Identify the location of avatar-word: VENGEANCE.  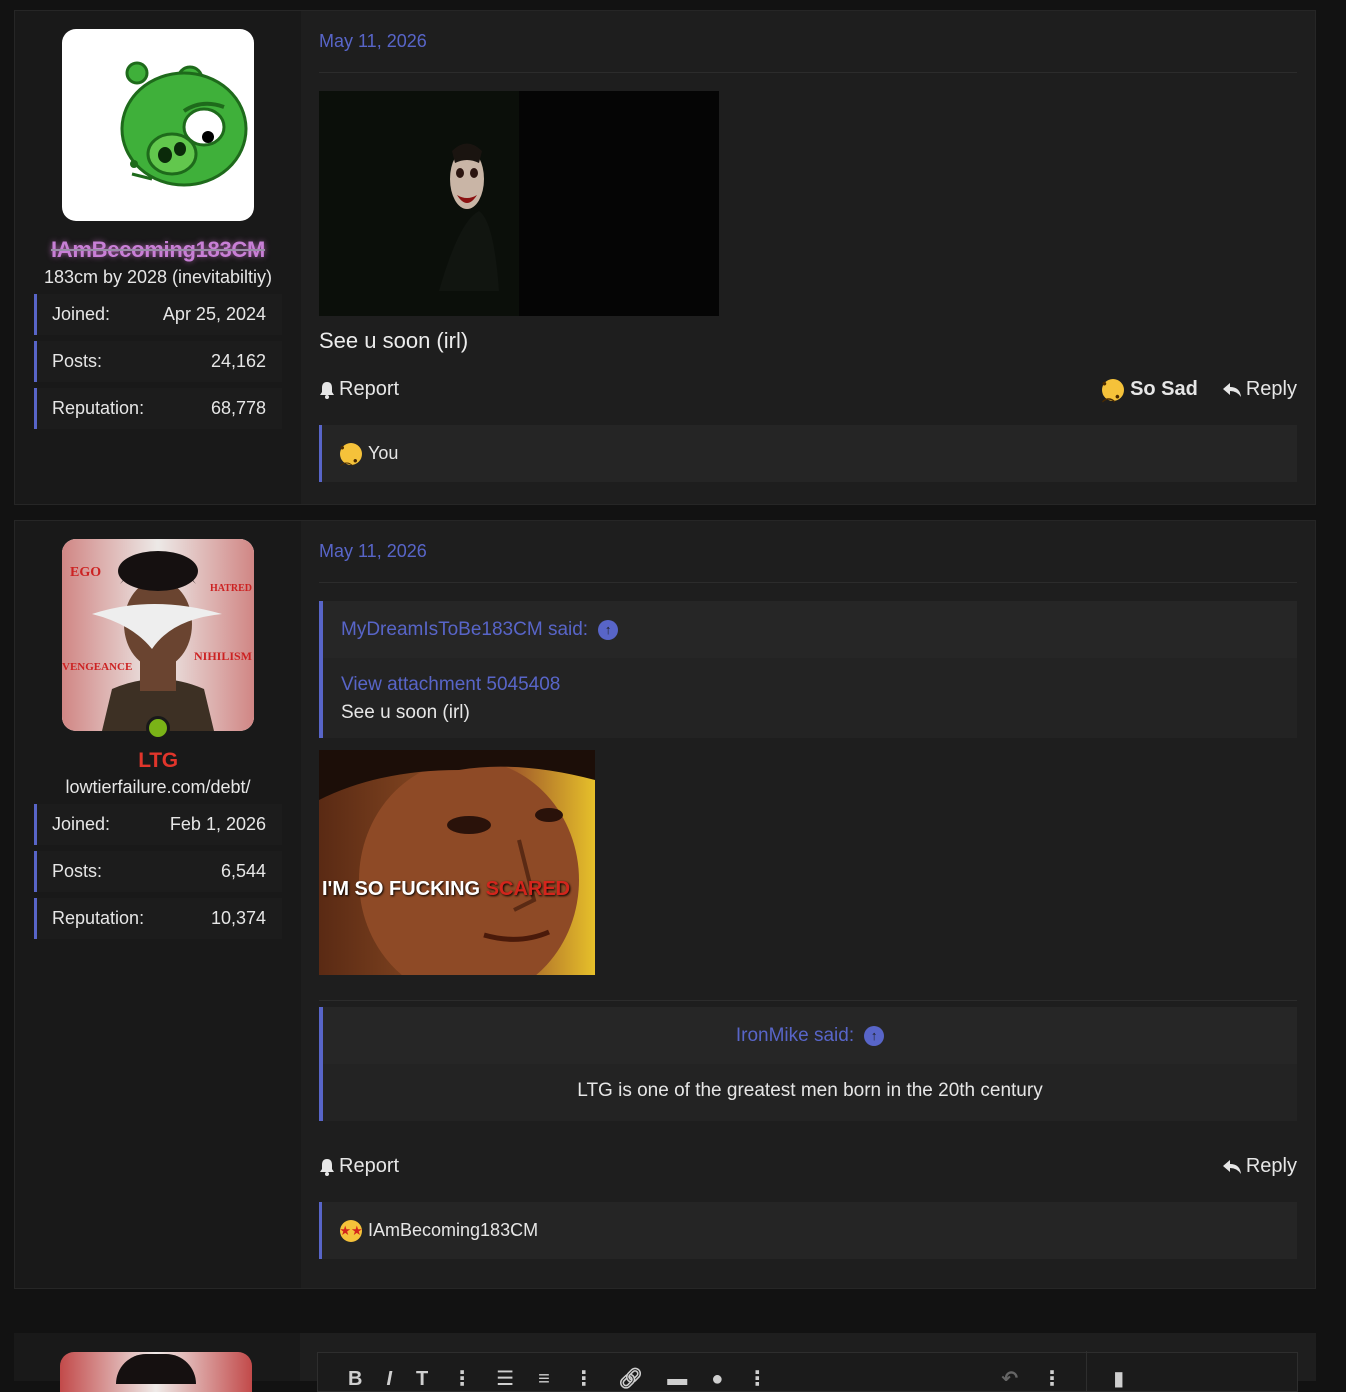
(97, 667).